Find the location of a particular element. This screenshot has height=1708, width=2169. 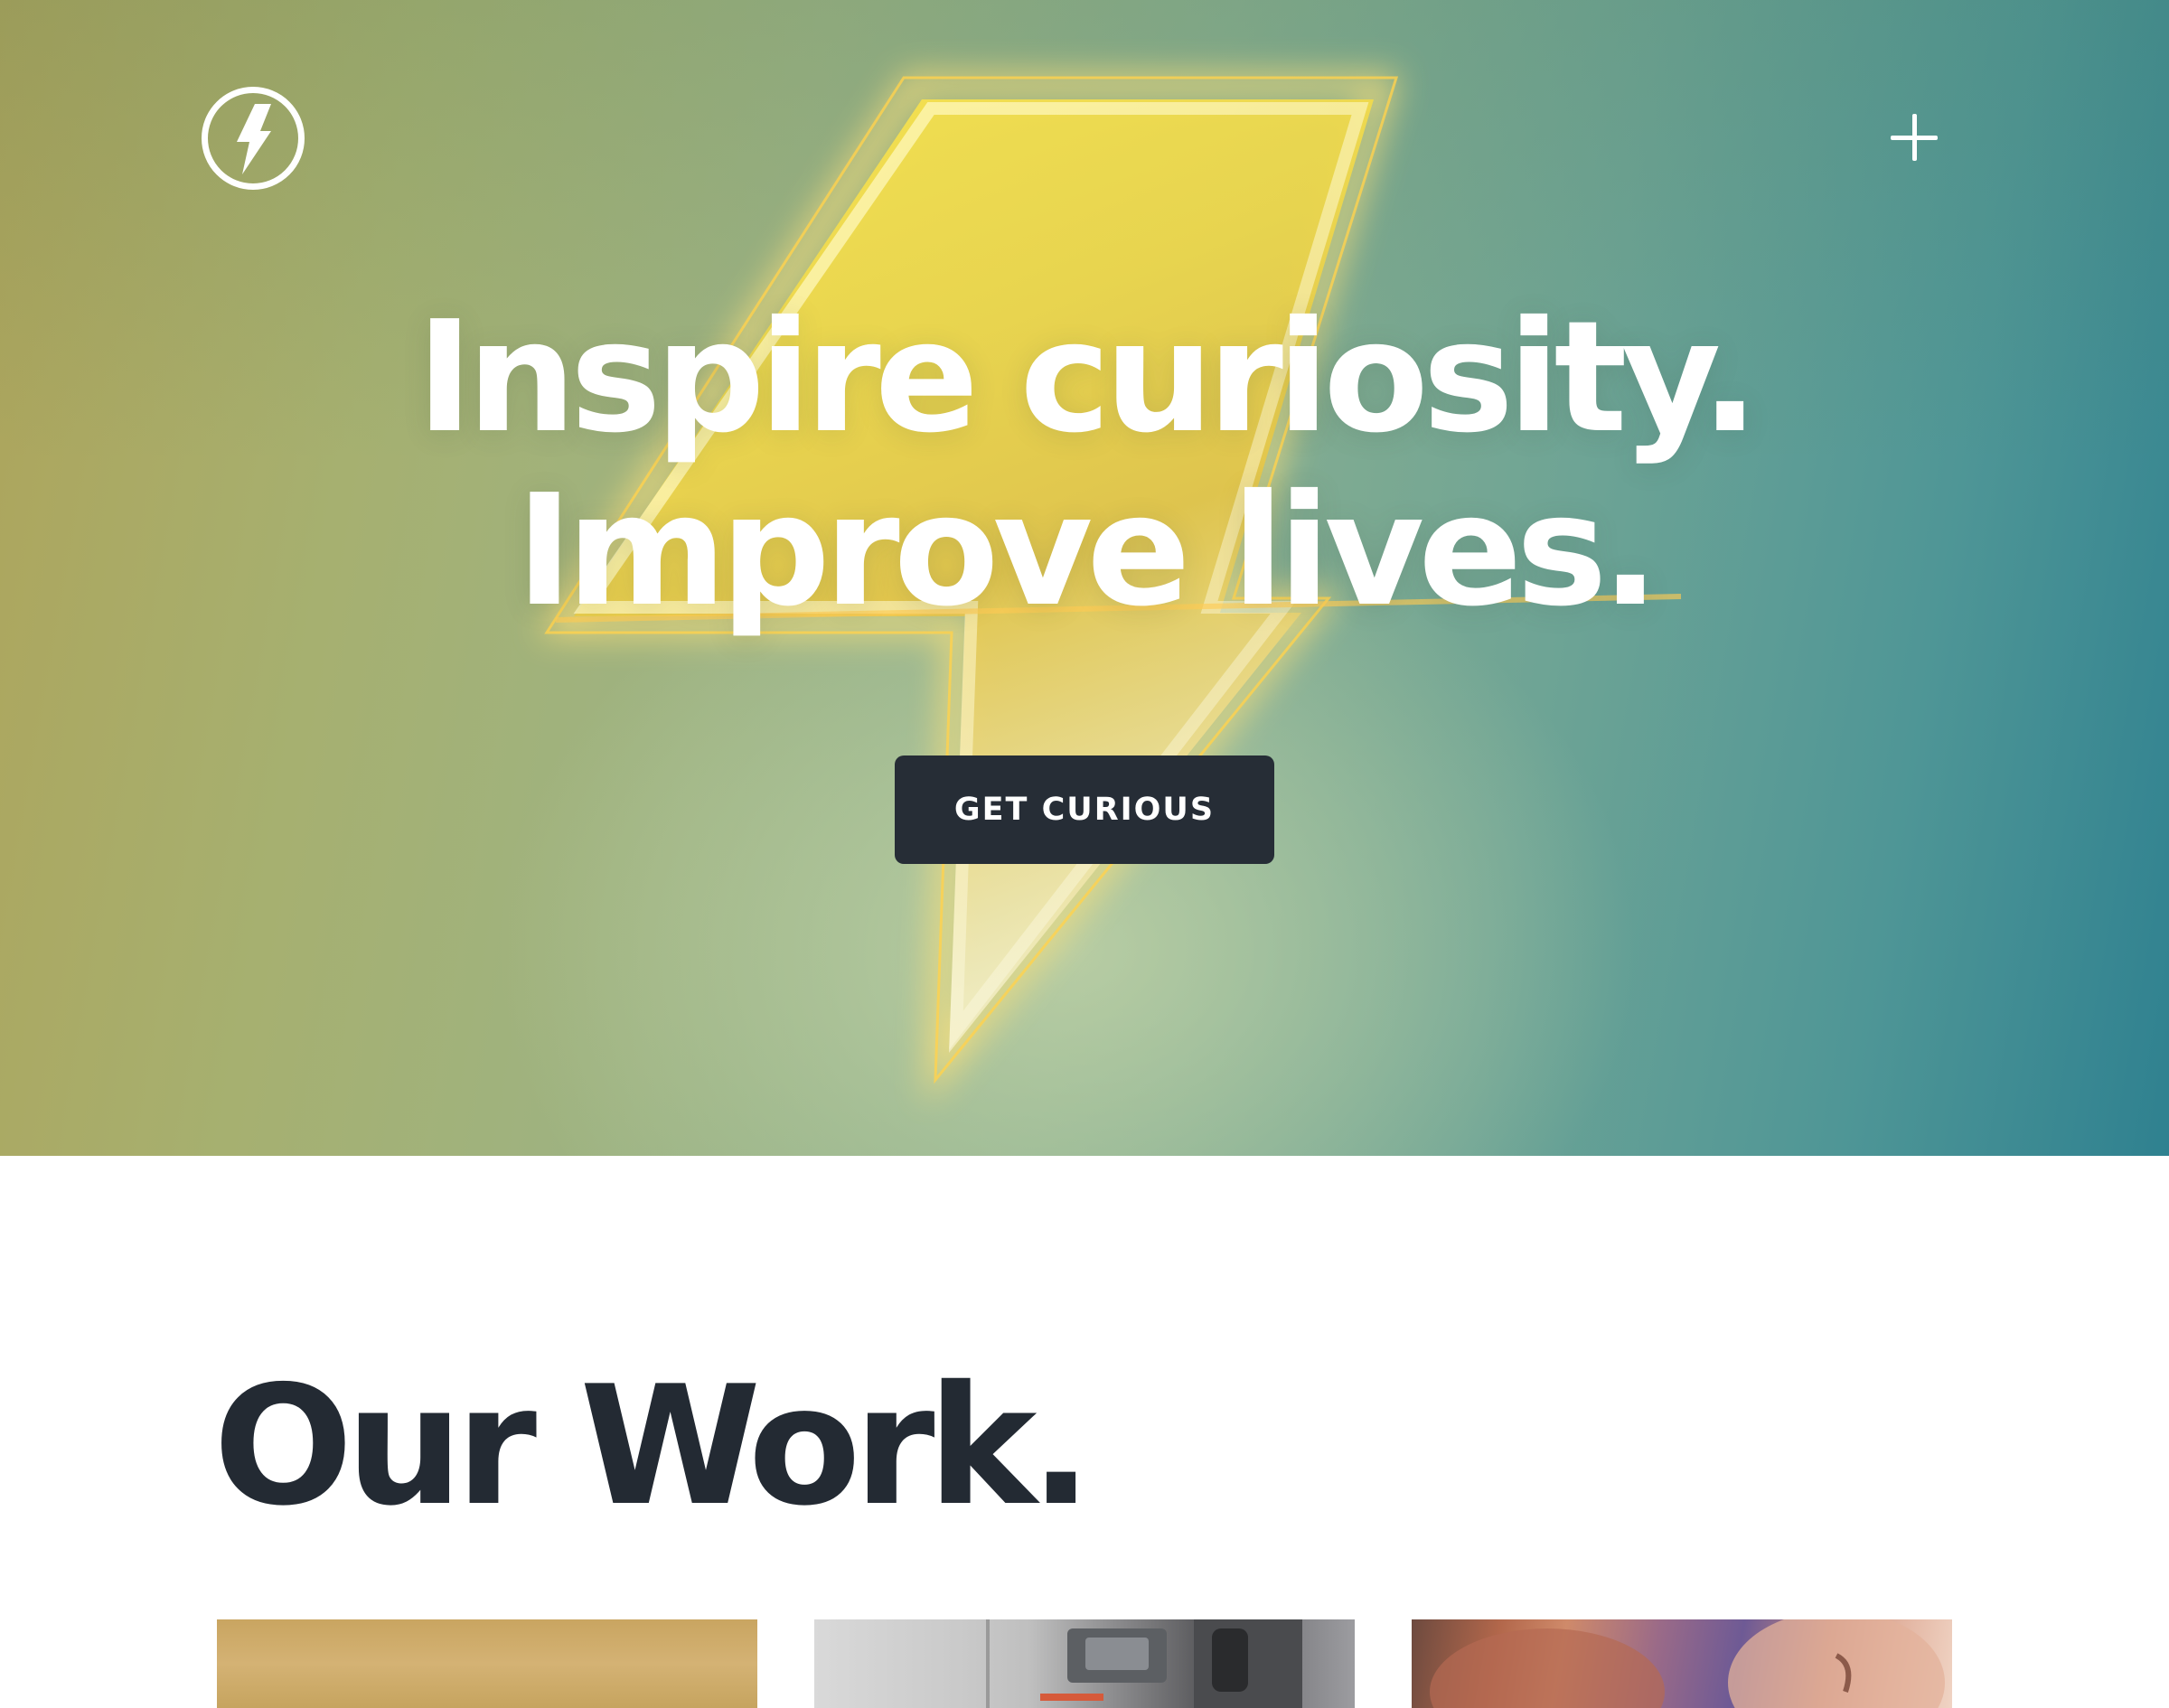

people-image is located at coordinates (1688, 1663).